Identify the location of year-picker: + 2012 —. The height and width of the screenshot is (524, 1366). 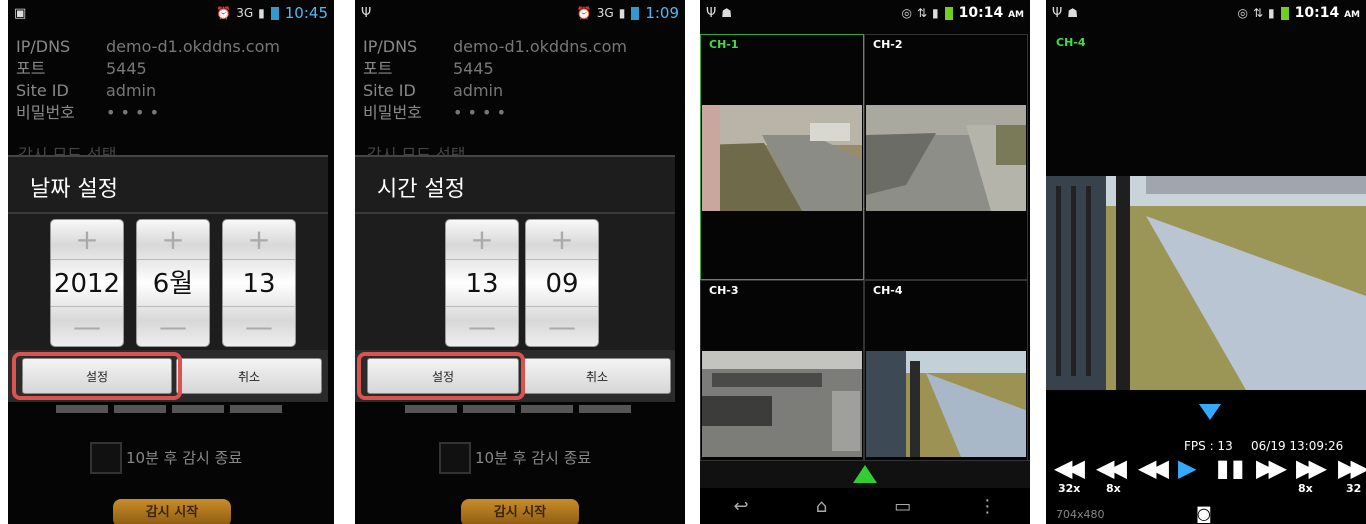
(87, 283).